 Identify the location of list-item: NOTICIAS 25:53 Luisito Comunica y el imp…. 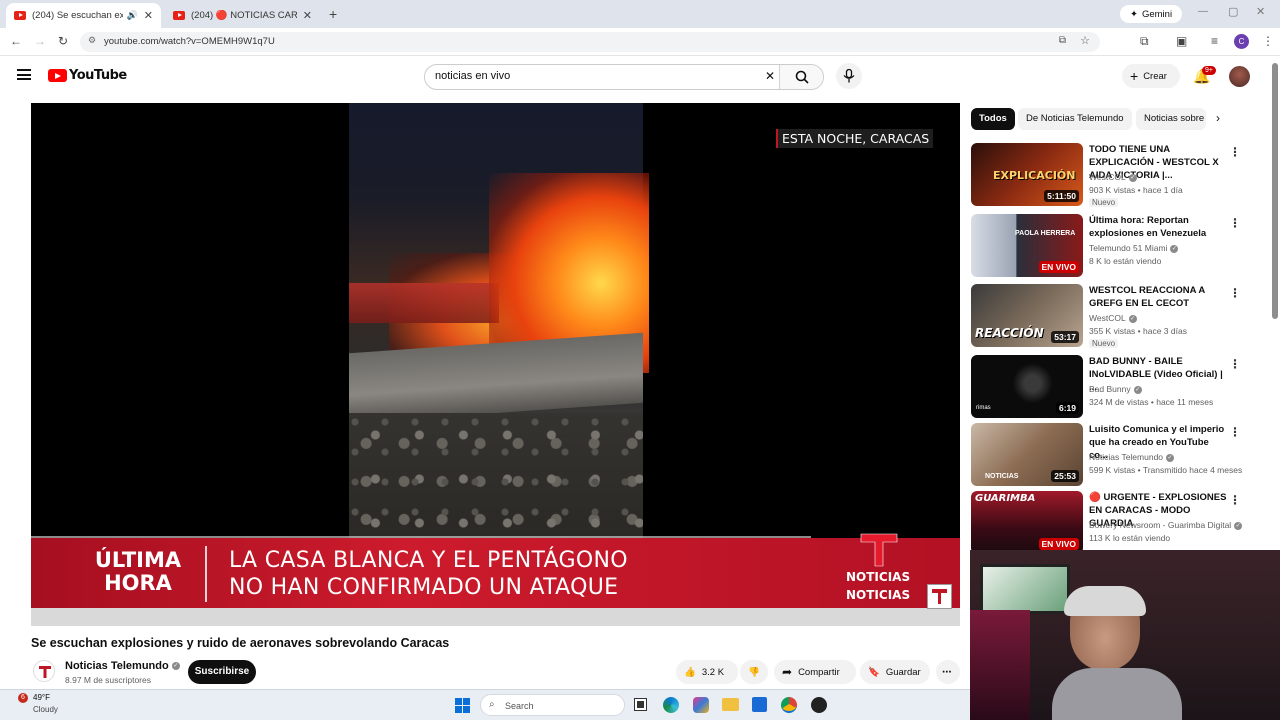
(1106, 455).